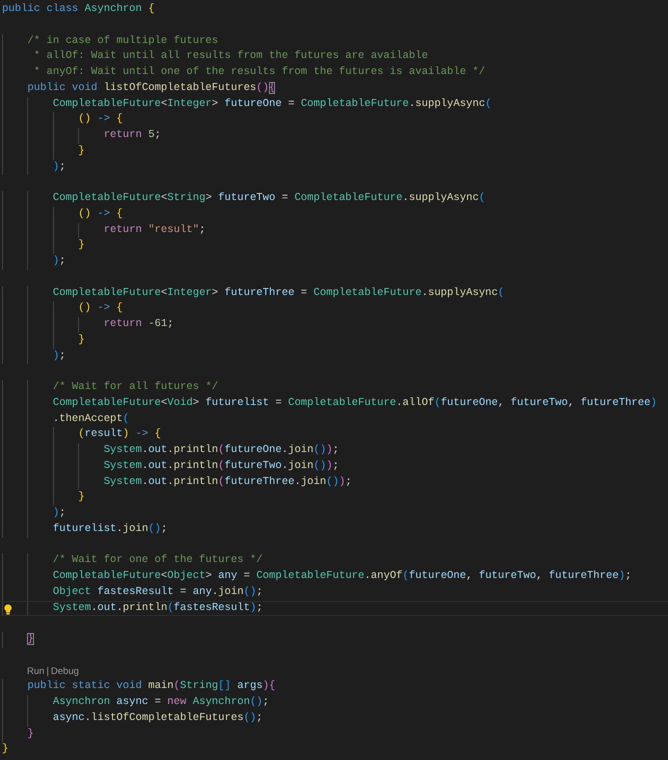  Describe the element at coordinates (259, 72) in the screenshot. I see `code-line: * anyOf: Wait until one of the results from the futures is available */` at that location.